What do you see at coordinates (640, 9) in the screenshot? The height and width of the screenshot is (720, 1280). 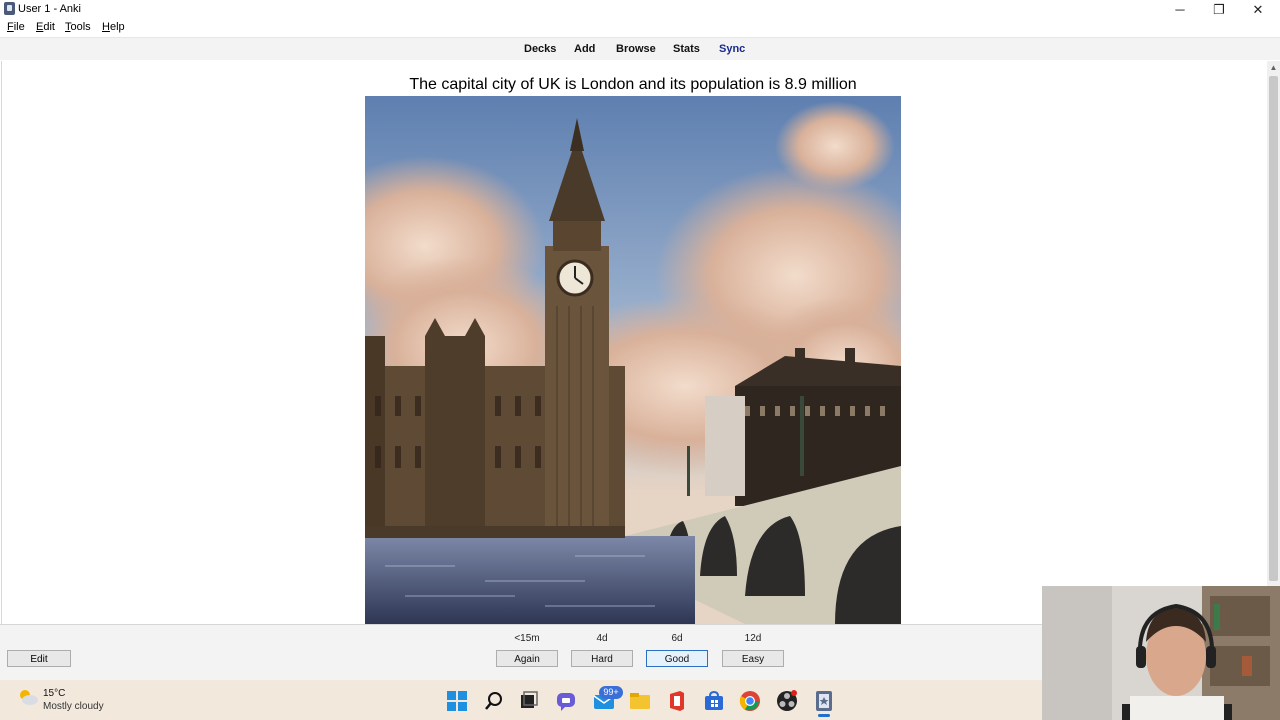 I see `title-bar` at bounding box center [640, 9].